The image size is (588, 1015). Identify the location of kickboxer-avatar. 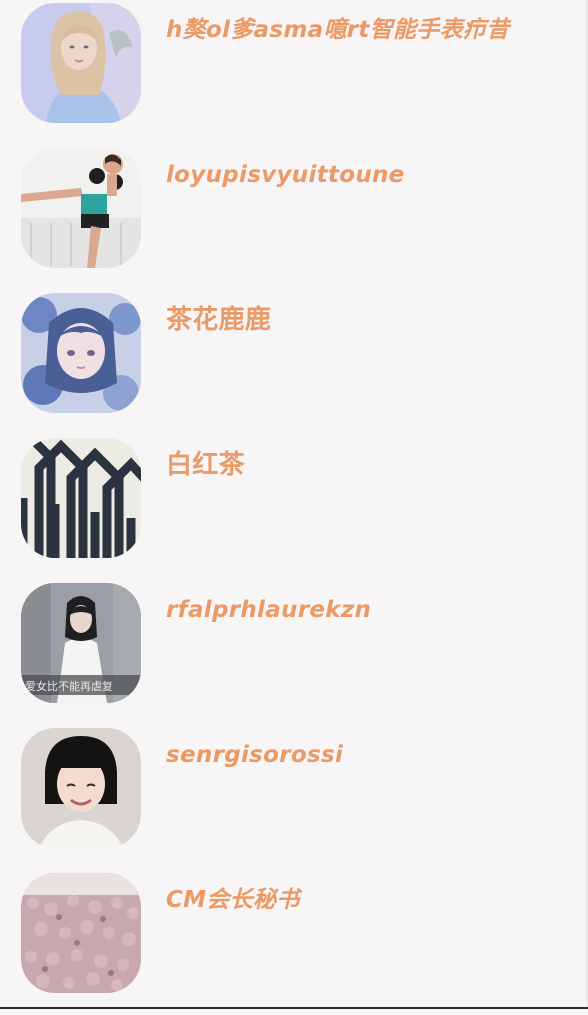
(81, 208).